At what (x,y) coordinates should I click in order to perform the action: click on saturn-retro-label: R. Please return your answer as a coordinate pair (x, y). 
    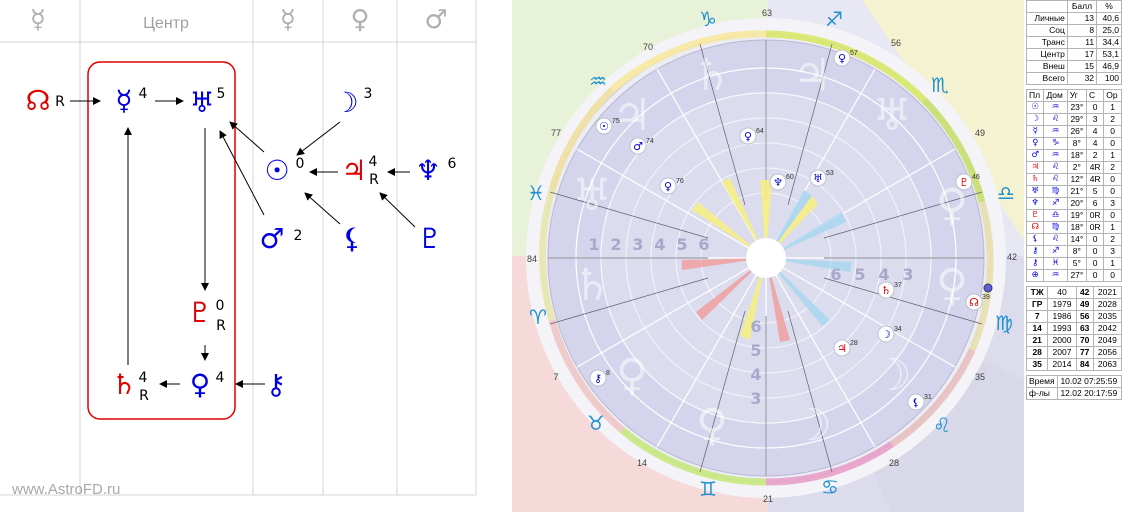
    Looking at the image, I should click on (144, 396).